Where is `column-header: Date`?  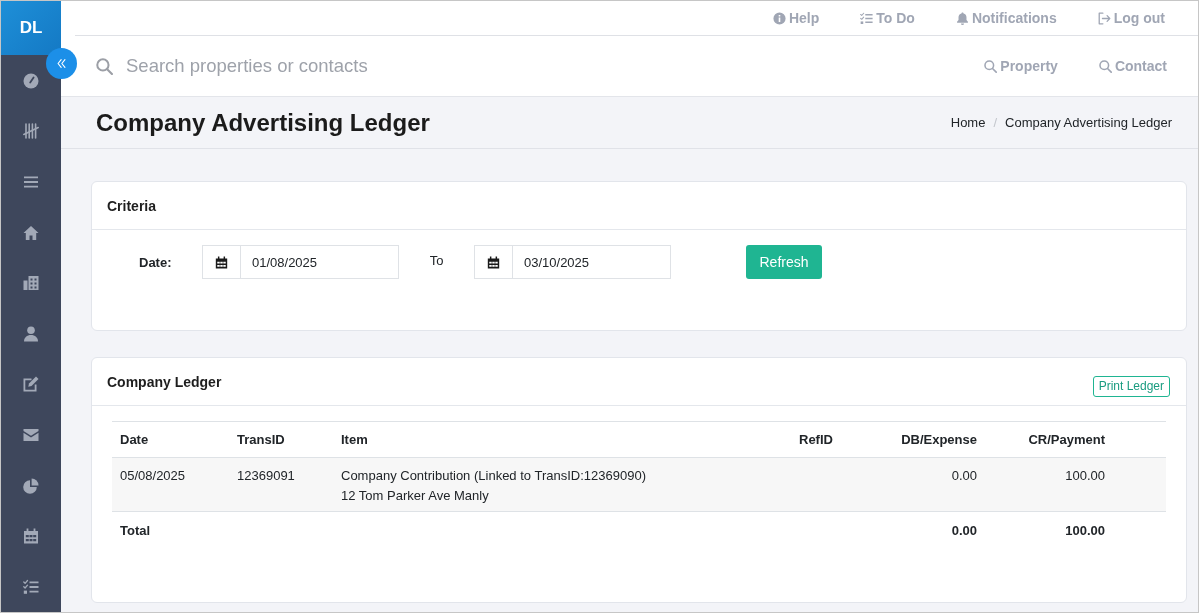
column-header: Date is located at coordinates (170, 439).